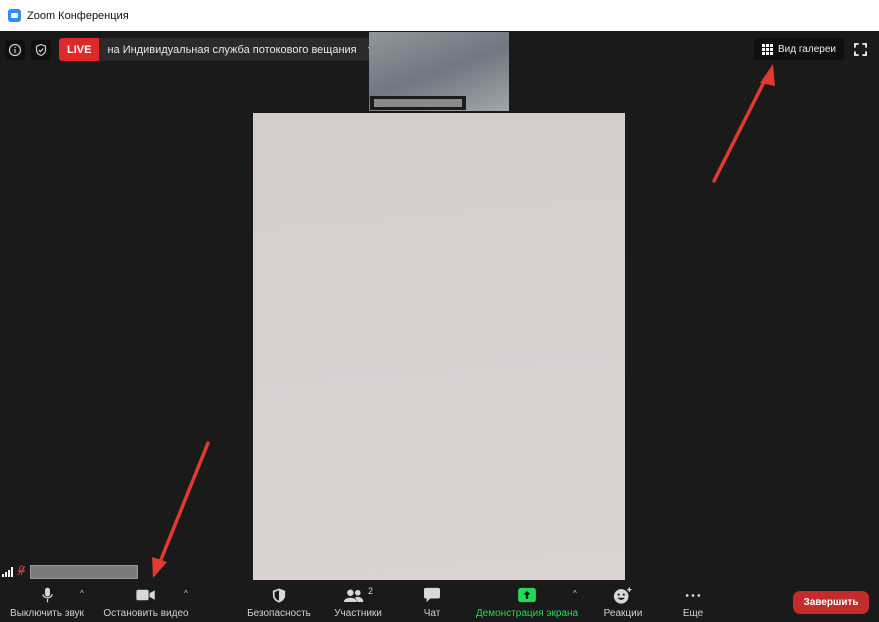 This screenshot has width=879, height=622. Describe the element at coordinates (693, 595) in the screenshot. I see `more-icon` at that location.